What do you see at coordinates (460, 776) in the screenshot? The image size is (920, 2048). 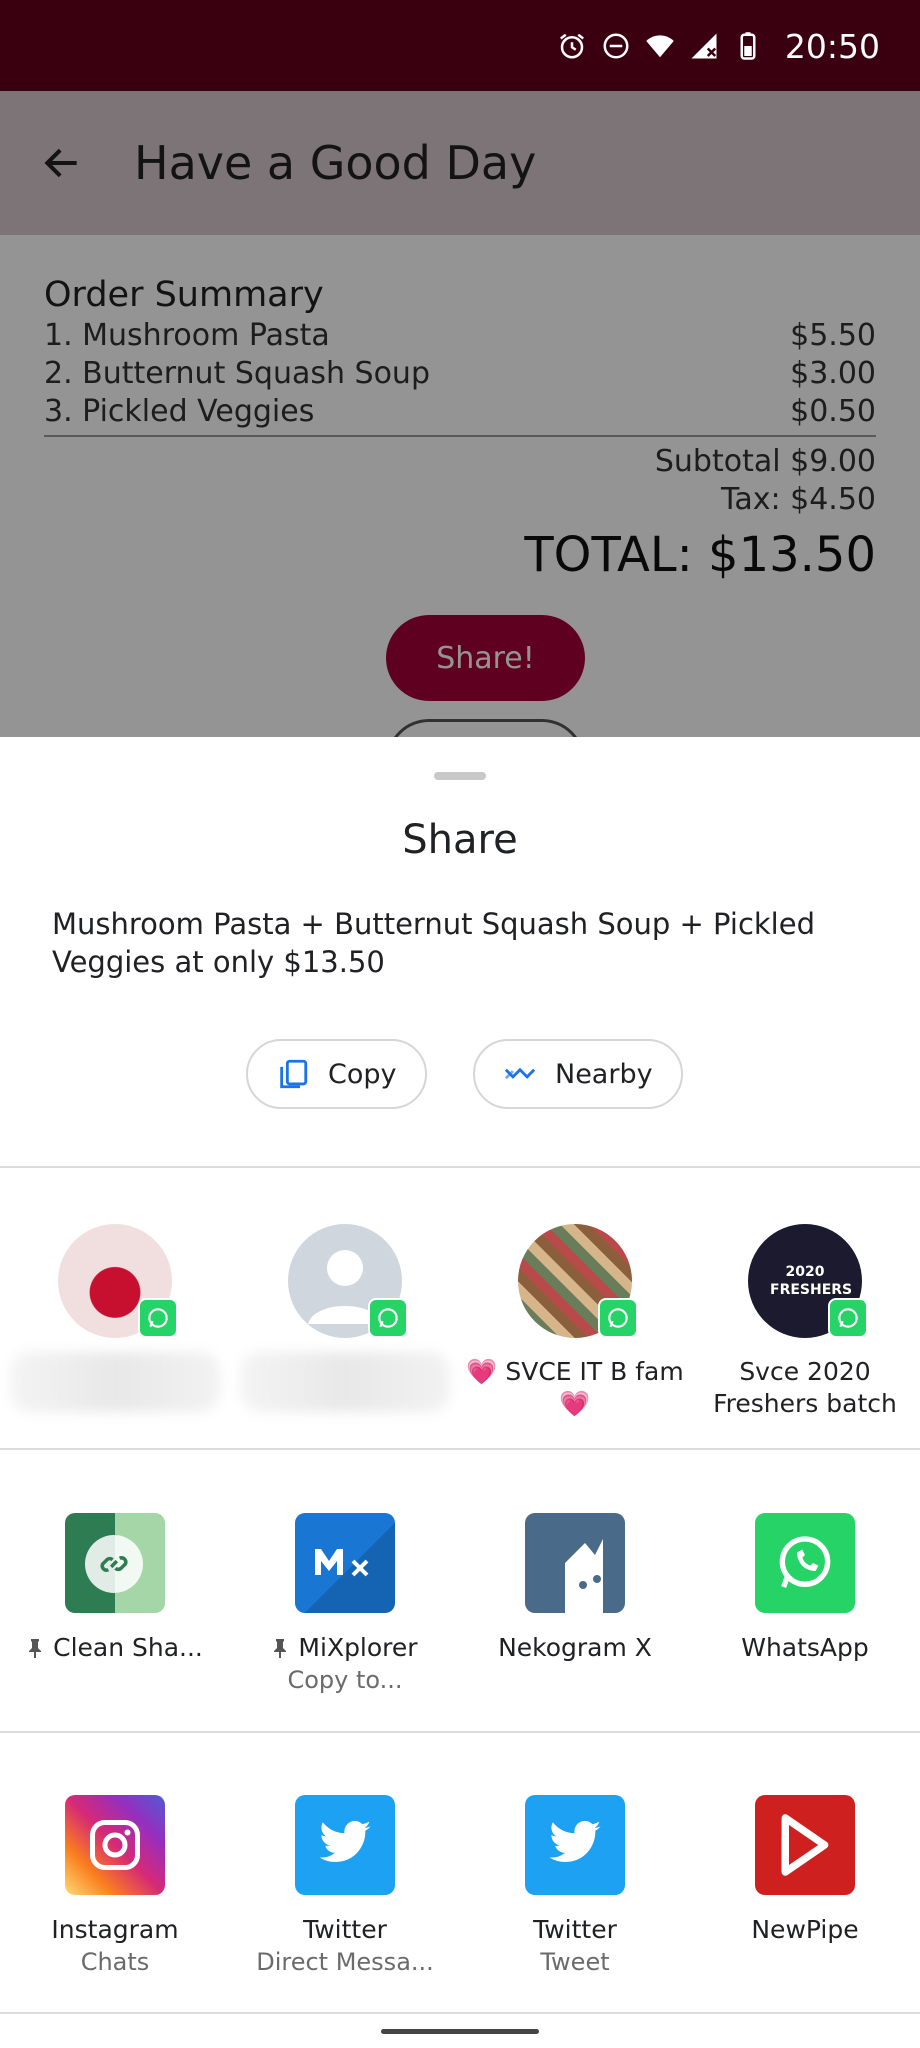 I see `drag-handle` at bounding box center [460, 776].